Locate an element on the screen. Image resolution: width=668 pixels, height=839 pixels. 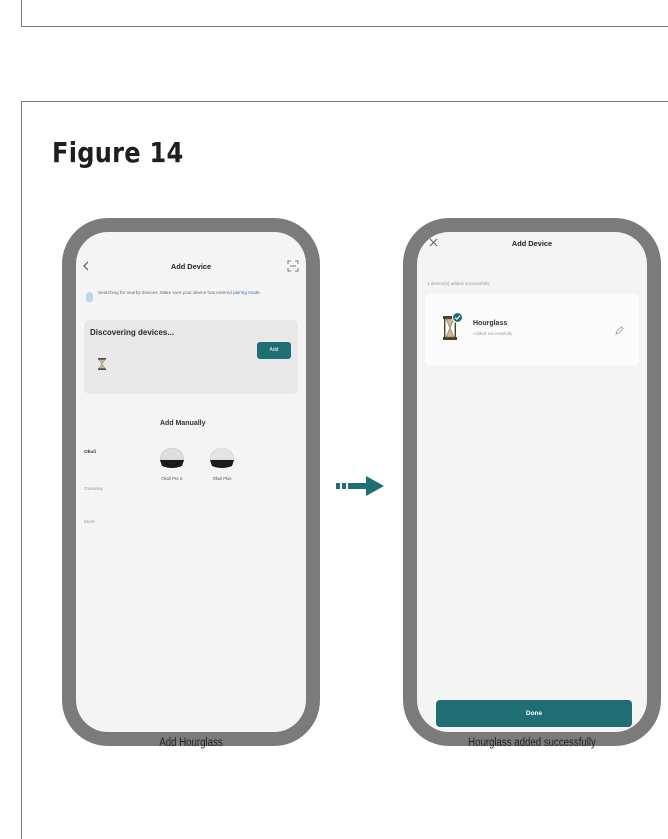
category-gateway: Gateway is located at coordinates (93, 489).